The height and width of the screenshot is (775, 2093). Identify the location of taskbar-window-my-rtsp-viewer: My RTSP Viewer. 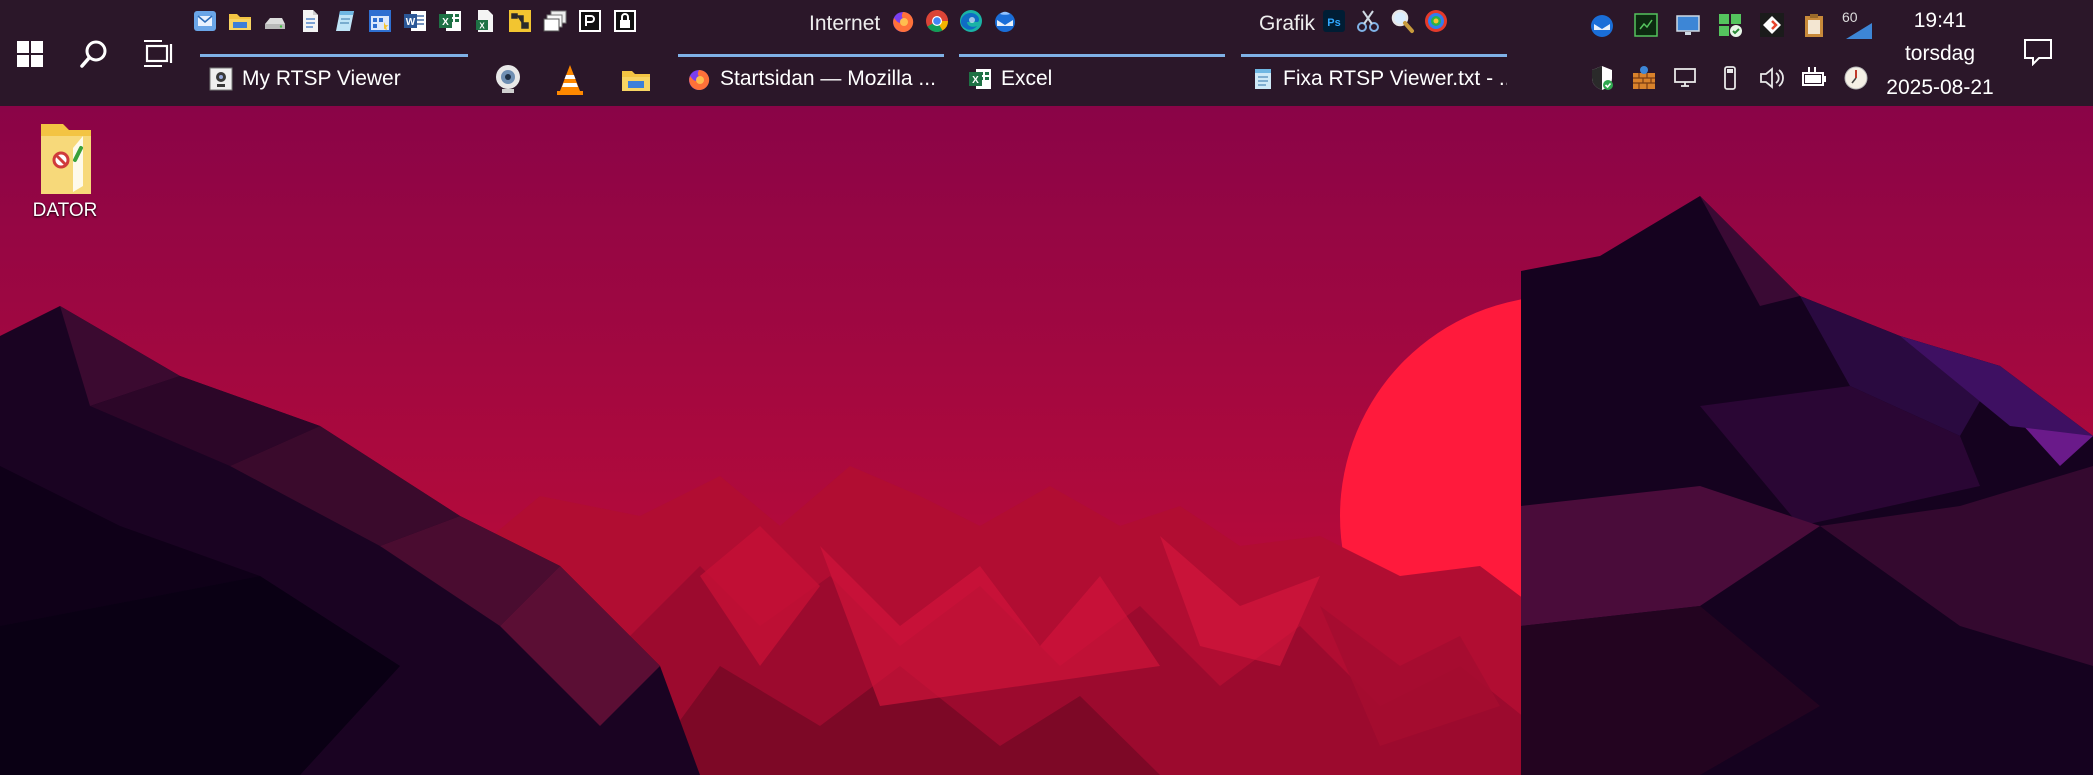
(334, 79).